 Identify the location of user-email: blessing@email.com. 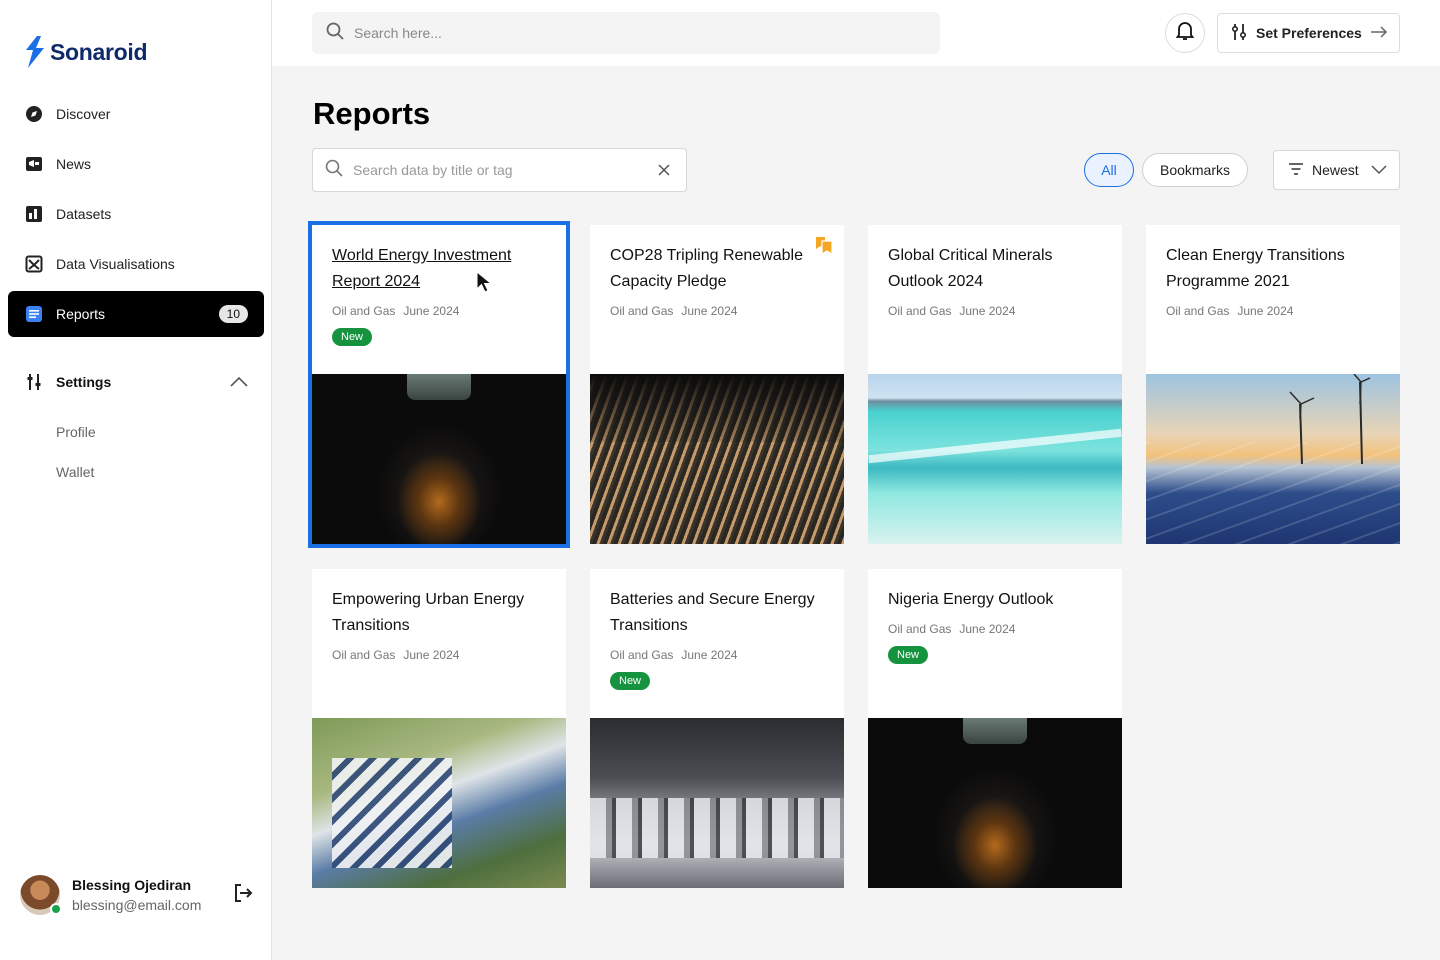
(137, 905).